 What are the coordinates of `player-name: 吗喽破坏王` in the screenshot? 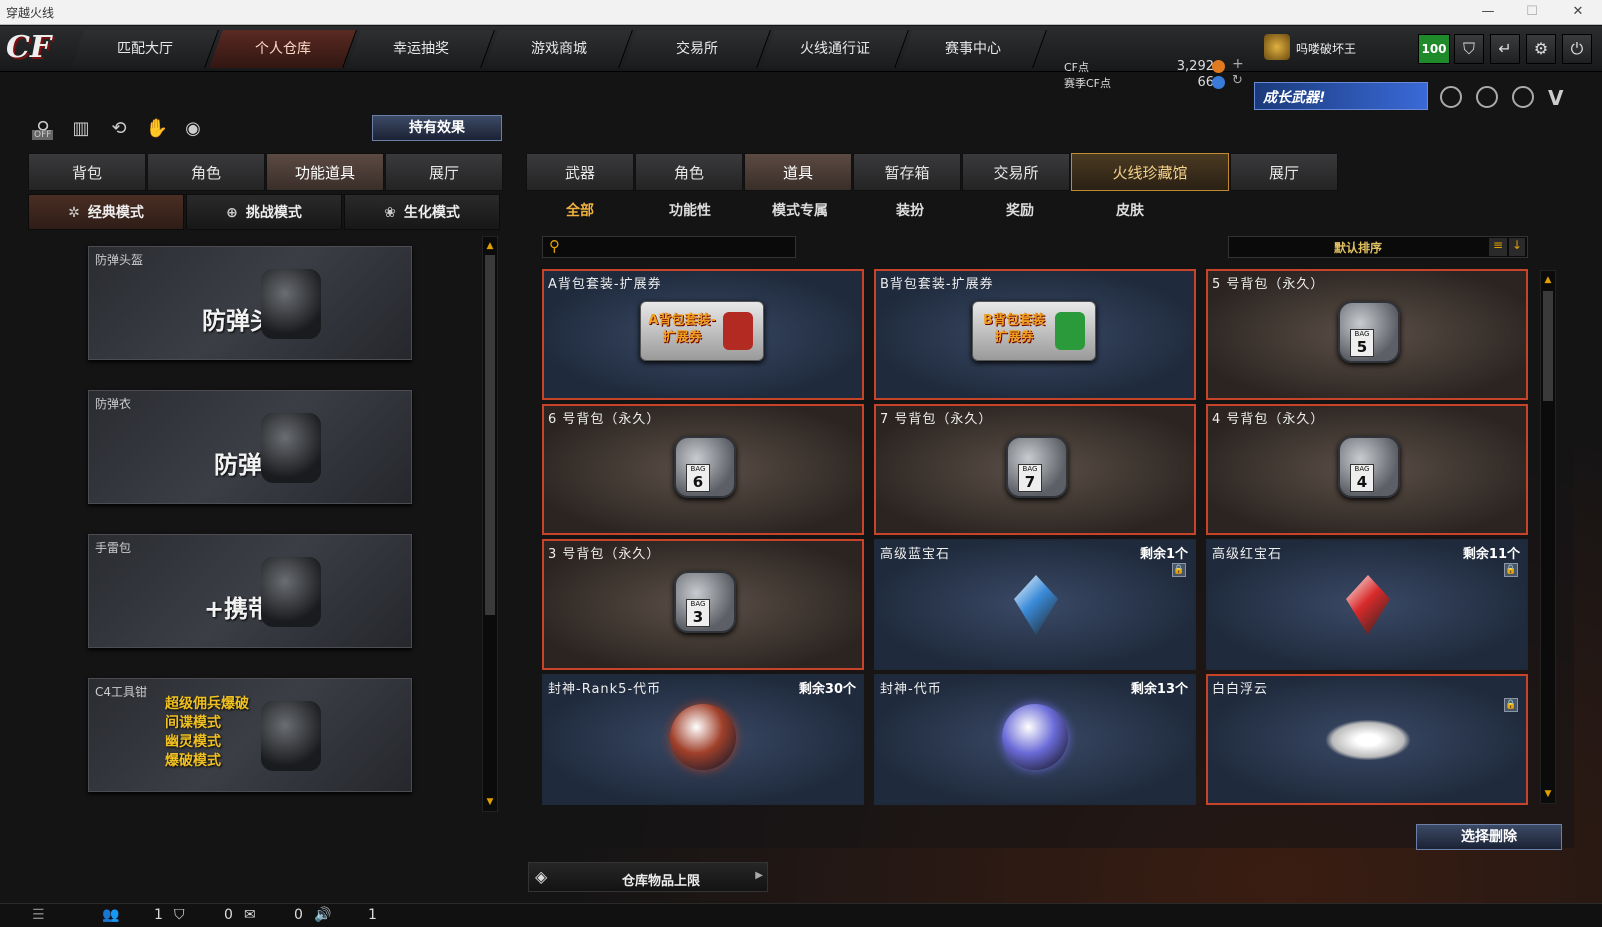 It's located at (1326, 48).